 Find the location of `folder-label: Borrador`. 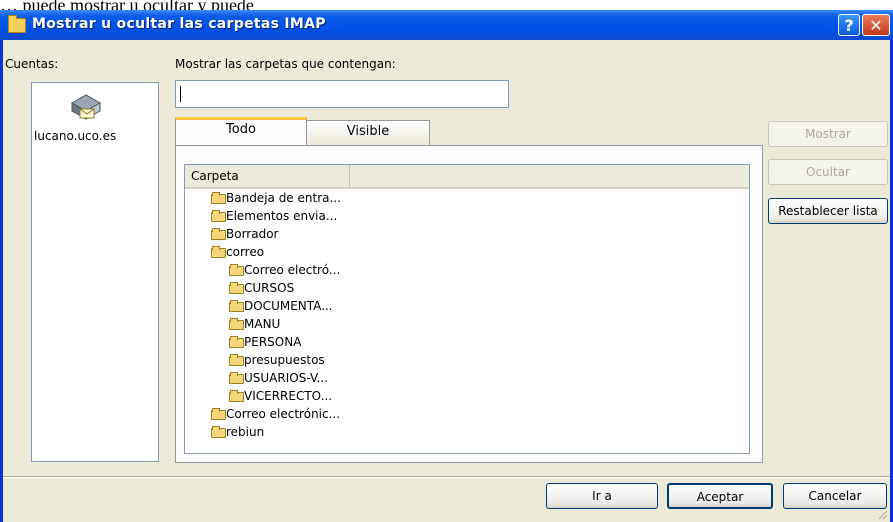

folder-label: Borrador is located at coordinates (252, 234).